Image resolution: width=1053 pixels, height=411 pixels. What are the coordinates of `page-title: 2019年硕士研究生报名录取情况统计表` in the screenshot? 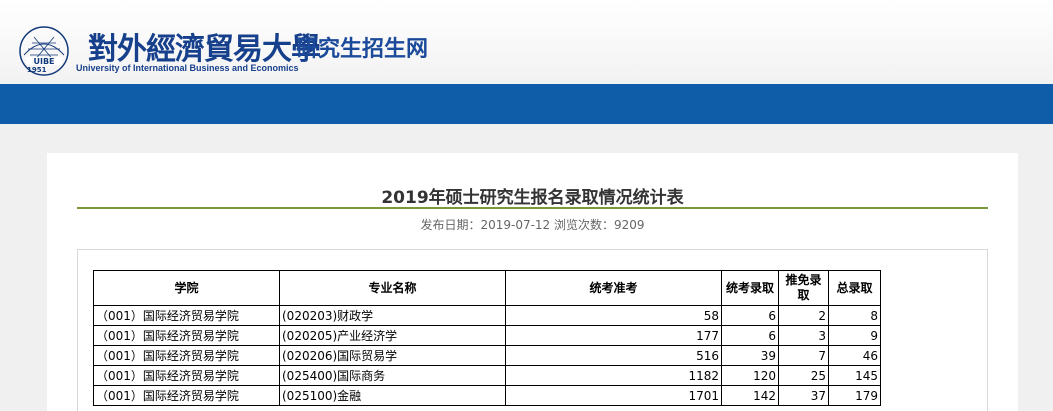 It's located at (532, 198).